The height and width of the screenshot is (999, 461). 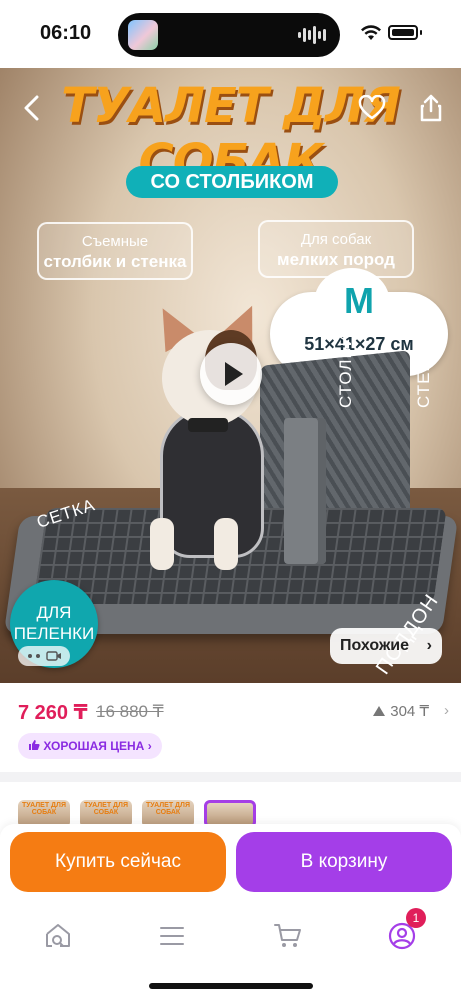 I want to click on app-thumbnail-icon, so click(x=143, y=35).